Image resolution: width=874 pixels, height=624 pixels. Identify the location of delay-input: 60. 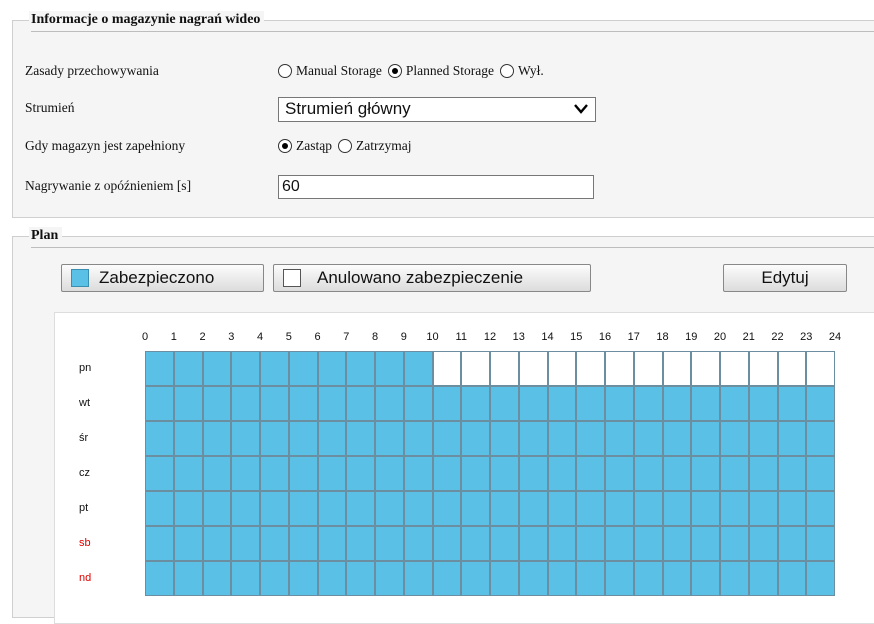
(436, 187).